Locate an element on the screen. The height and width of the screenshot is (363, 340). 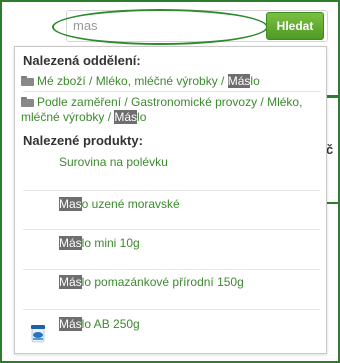
product-thumbnail is located at coordinates (38, 334).